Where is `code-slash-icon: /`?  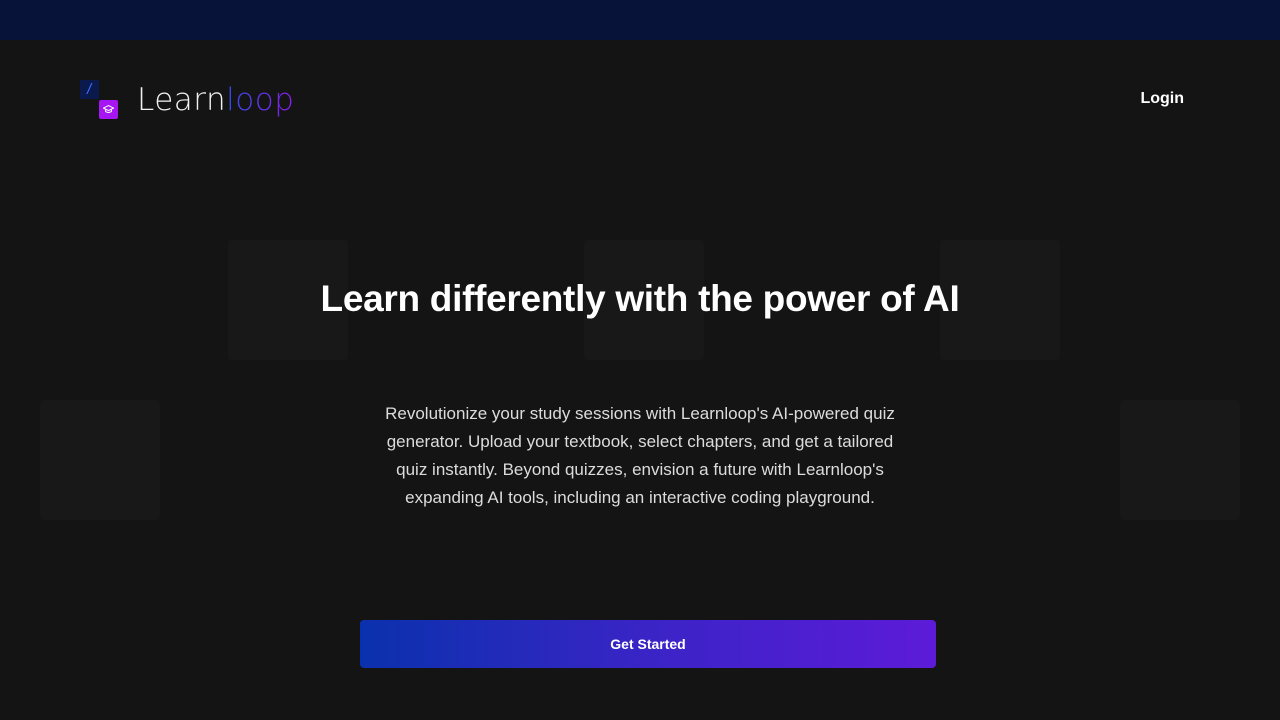
code-slash-icon: / is located at coordinates (89, 89).